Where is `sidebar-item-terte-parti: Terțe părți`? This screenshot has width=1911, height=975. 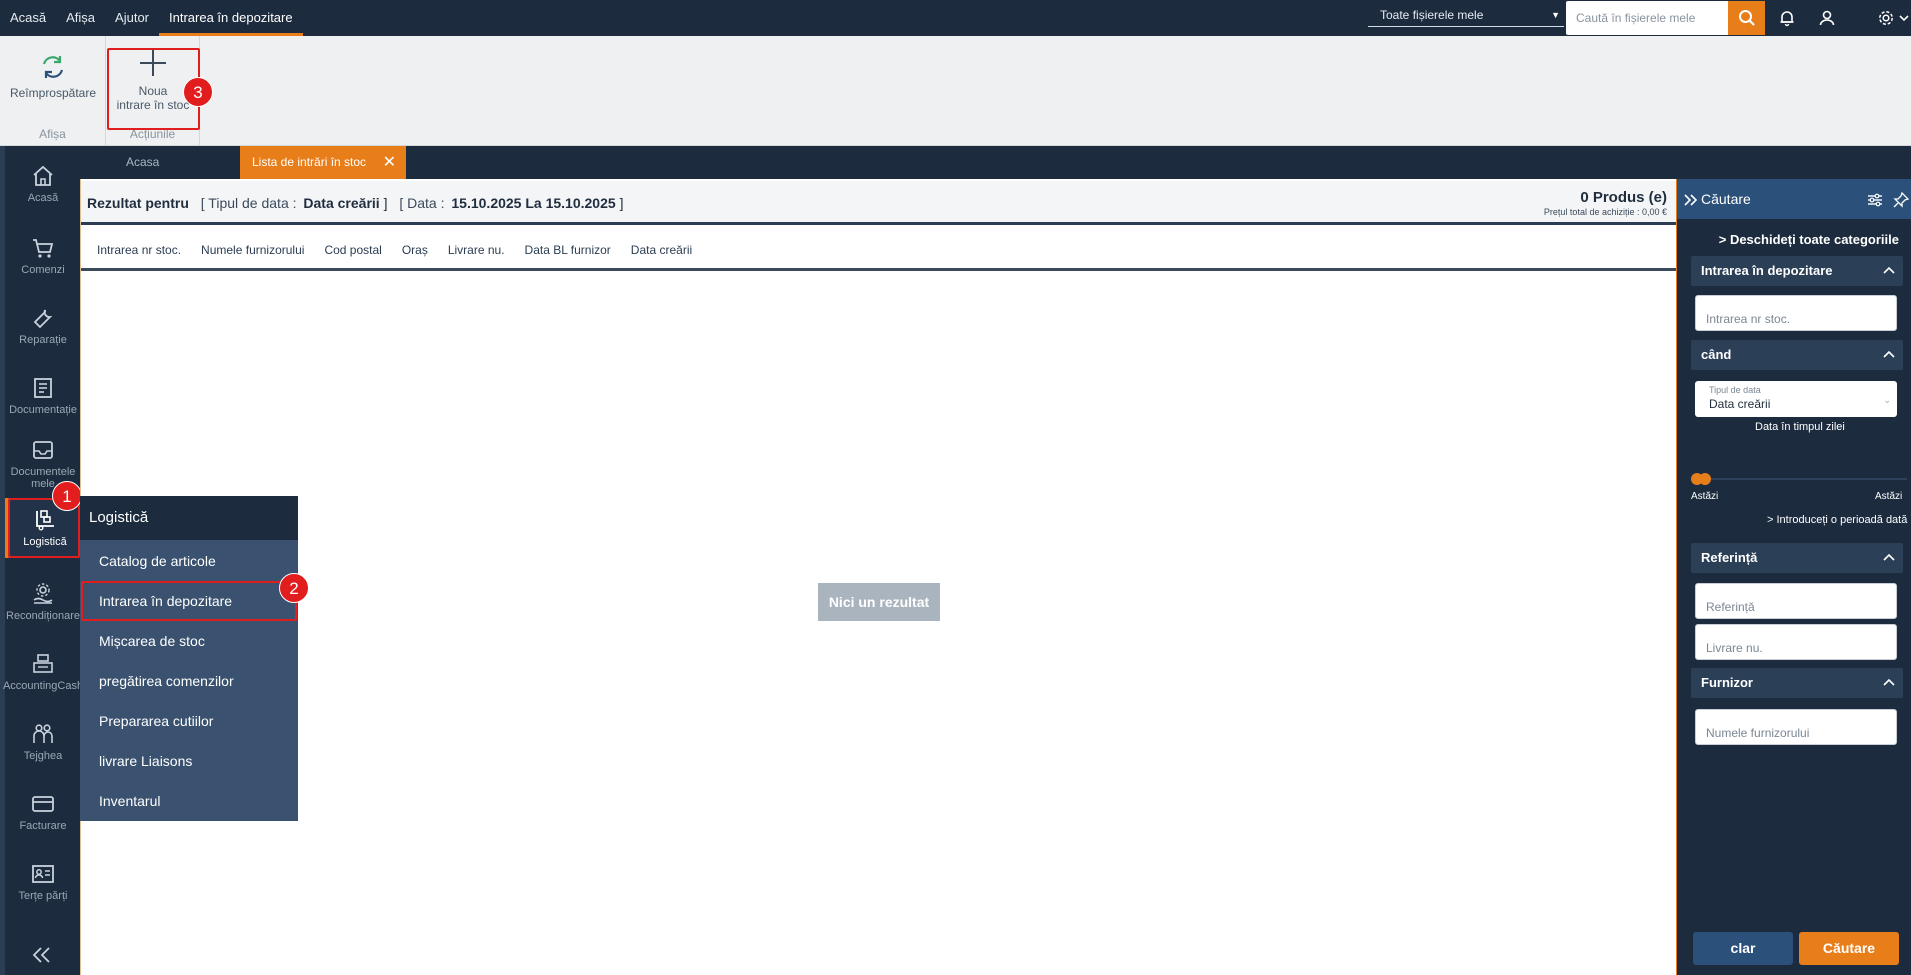 sidebar-item-terte-parti: Terțe părți is located at coordinates (43, 882).